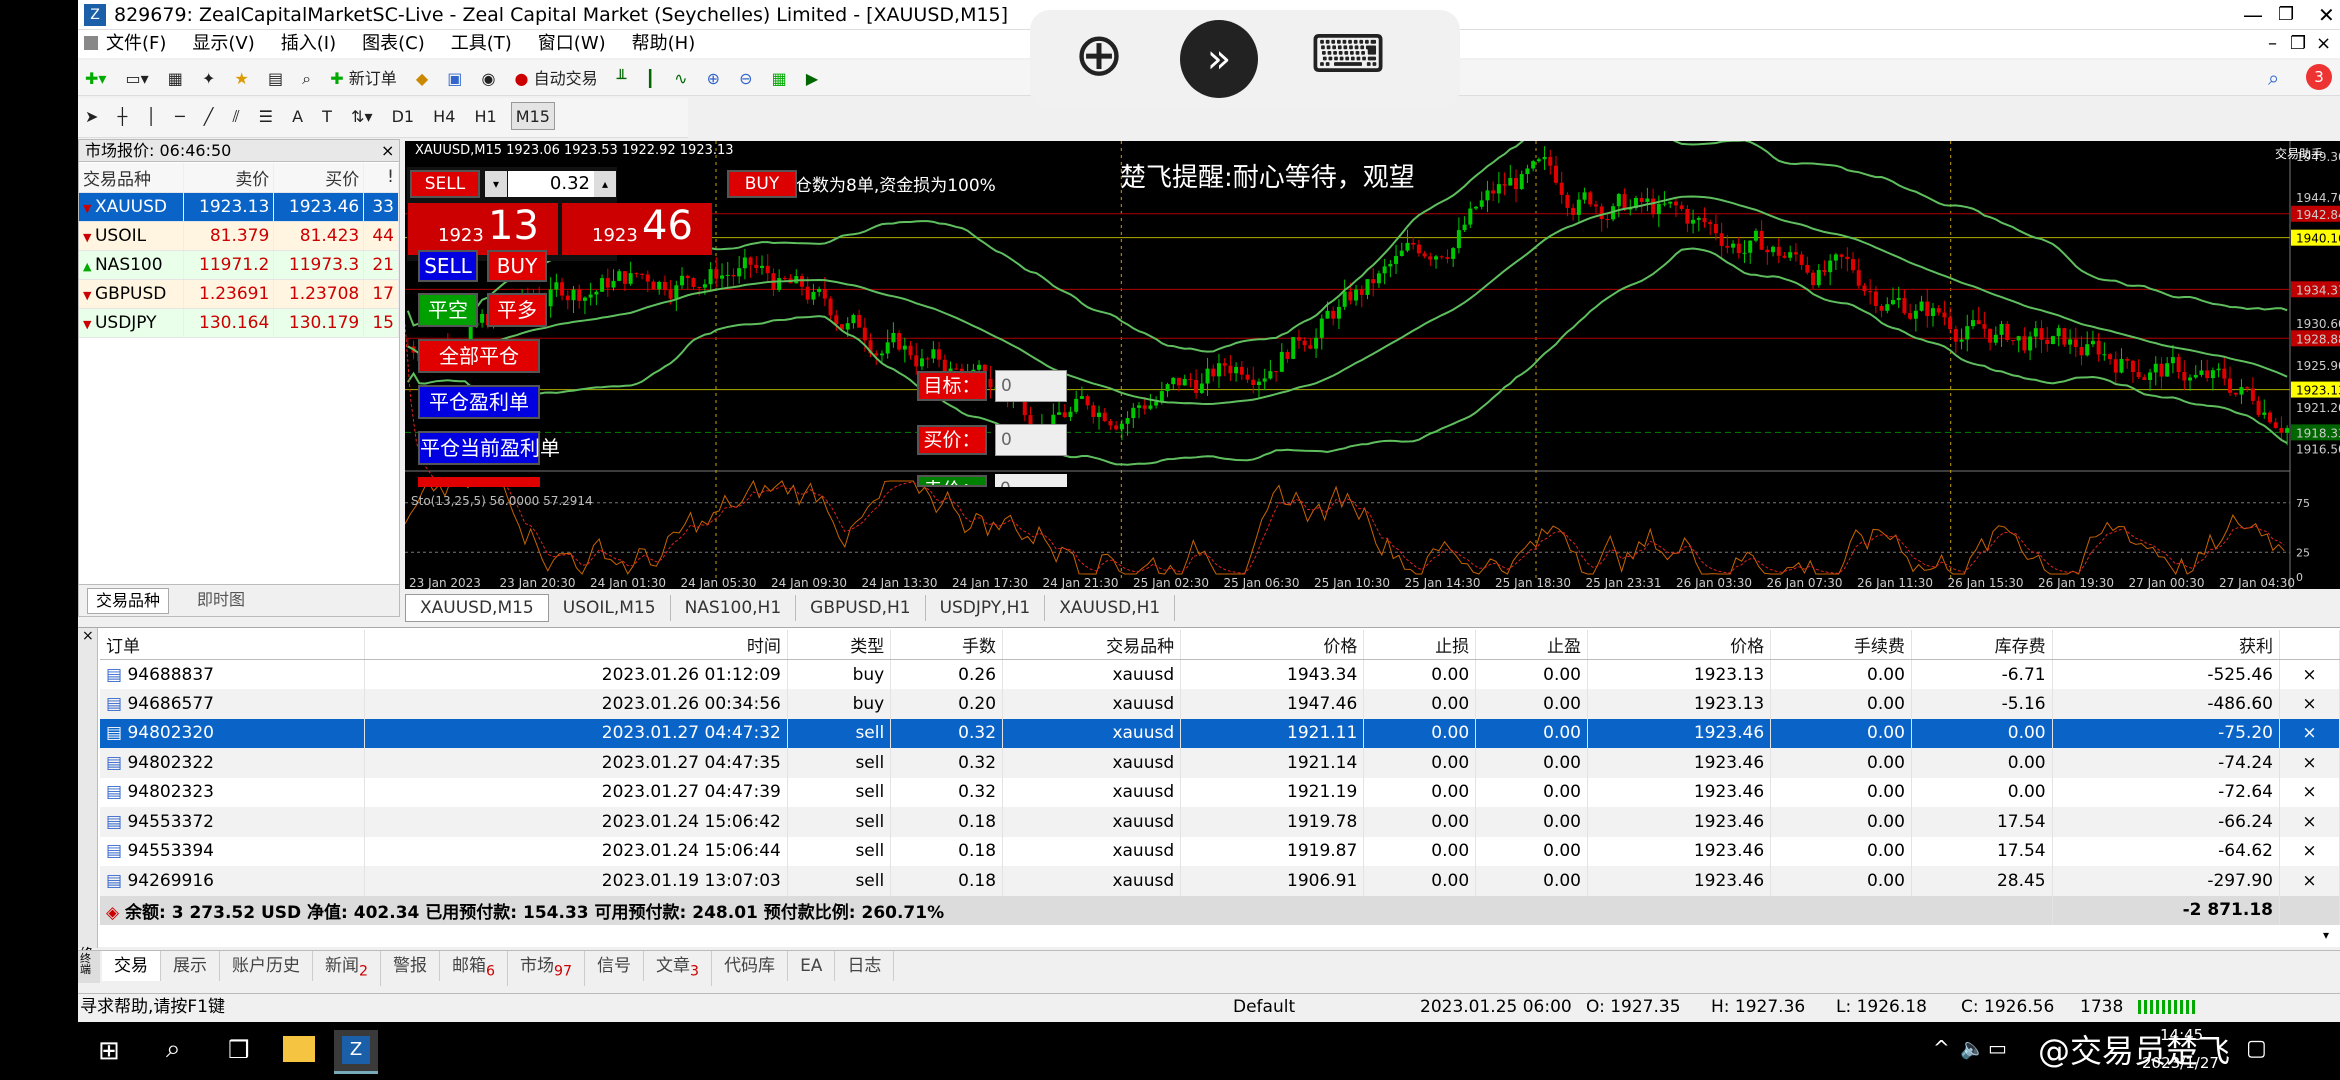 This screenshot has height=1080, width=2340. Describe the element at coordinates (347, 969) in the screenshot. I see `terminal-tab-3: 新闻2` at that location.